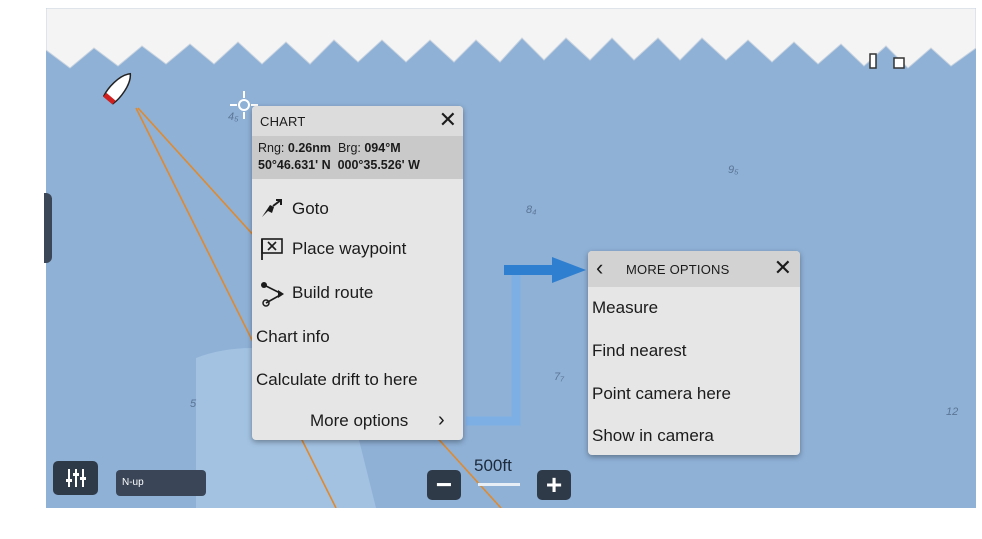 This screenshot has width=982, height=539. I want to click on menu-item-point-camera: Point camera here, so click(692, 399).